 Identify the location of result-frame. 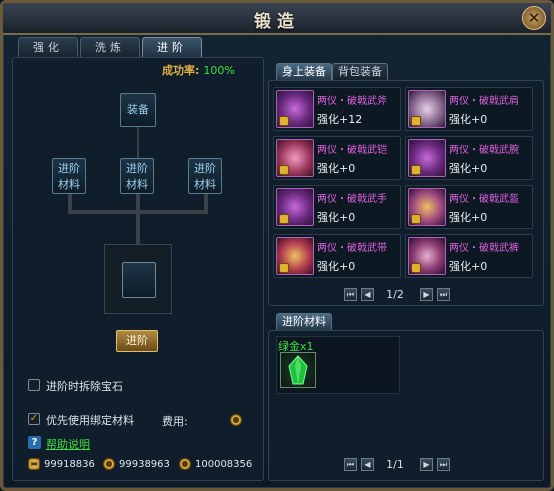
(138, 279).